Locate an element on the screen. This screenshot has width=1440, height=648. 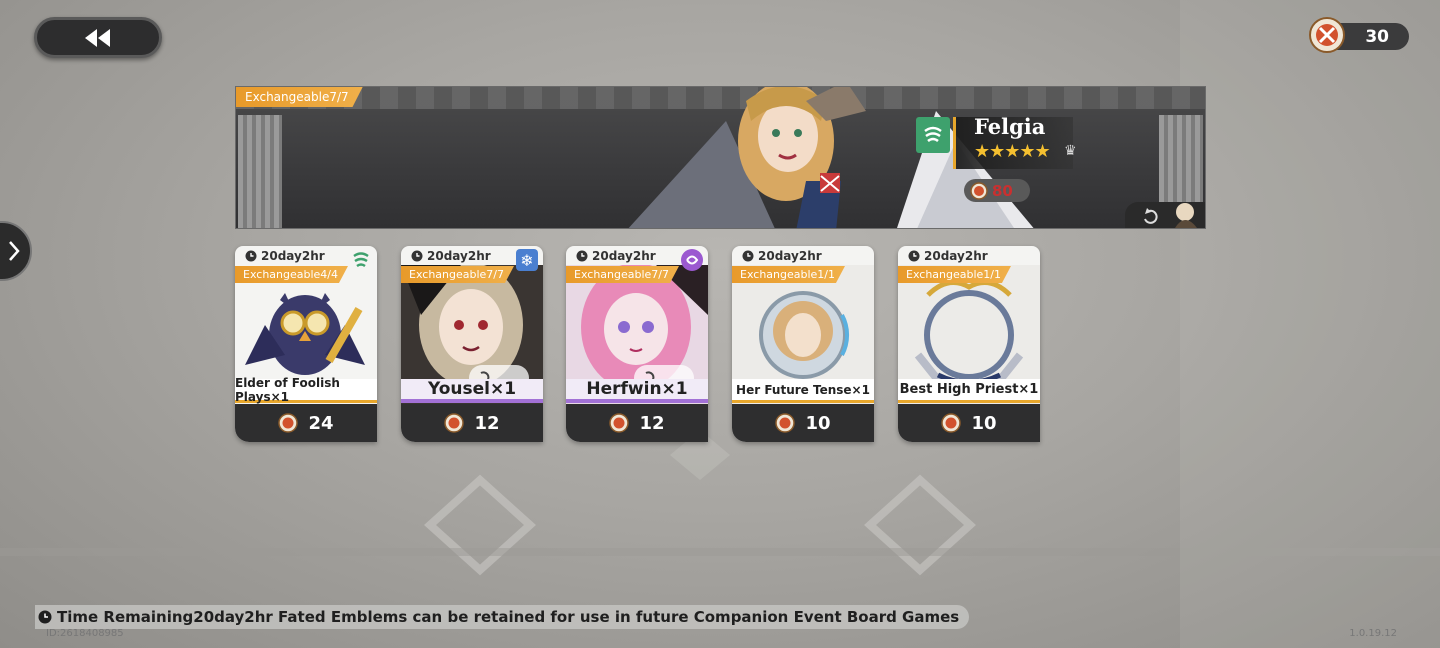
banner-price-value: 80 is located at coordinates (1002, 190).